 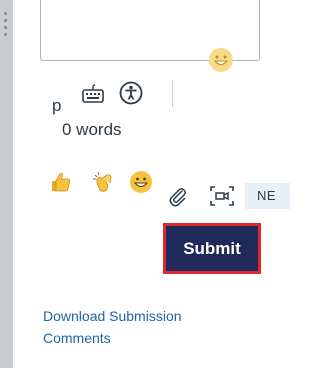 I want to click on word-count: 0 words, so click(x=92, y=129).